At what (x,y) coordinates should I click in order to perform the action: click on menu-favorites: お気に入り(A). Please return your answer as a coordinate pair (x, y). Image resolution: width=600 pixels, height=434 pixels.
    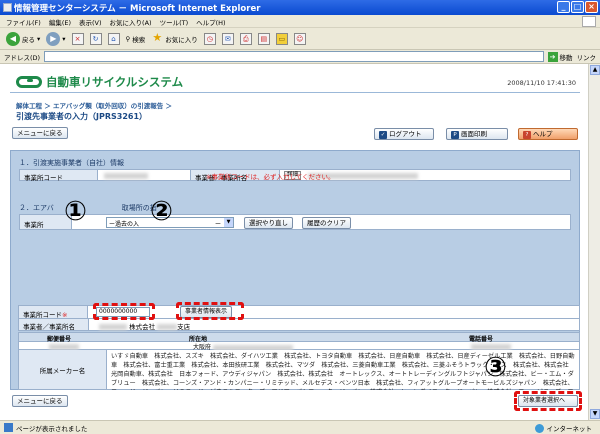
    Looking at the image, I should click on (131, 22).